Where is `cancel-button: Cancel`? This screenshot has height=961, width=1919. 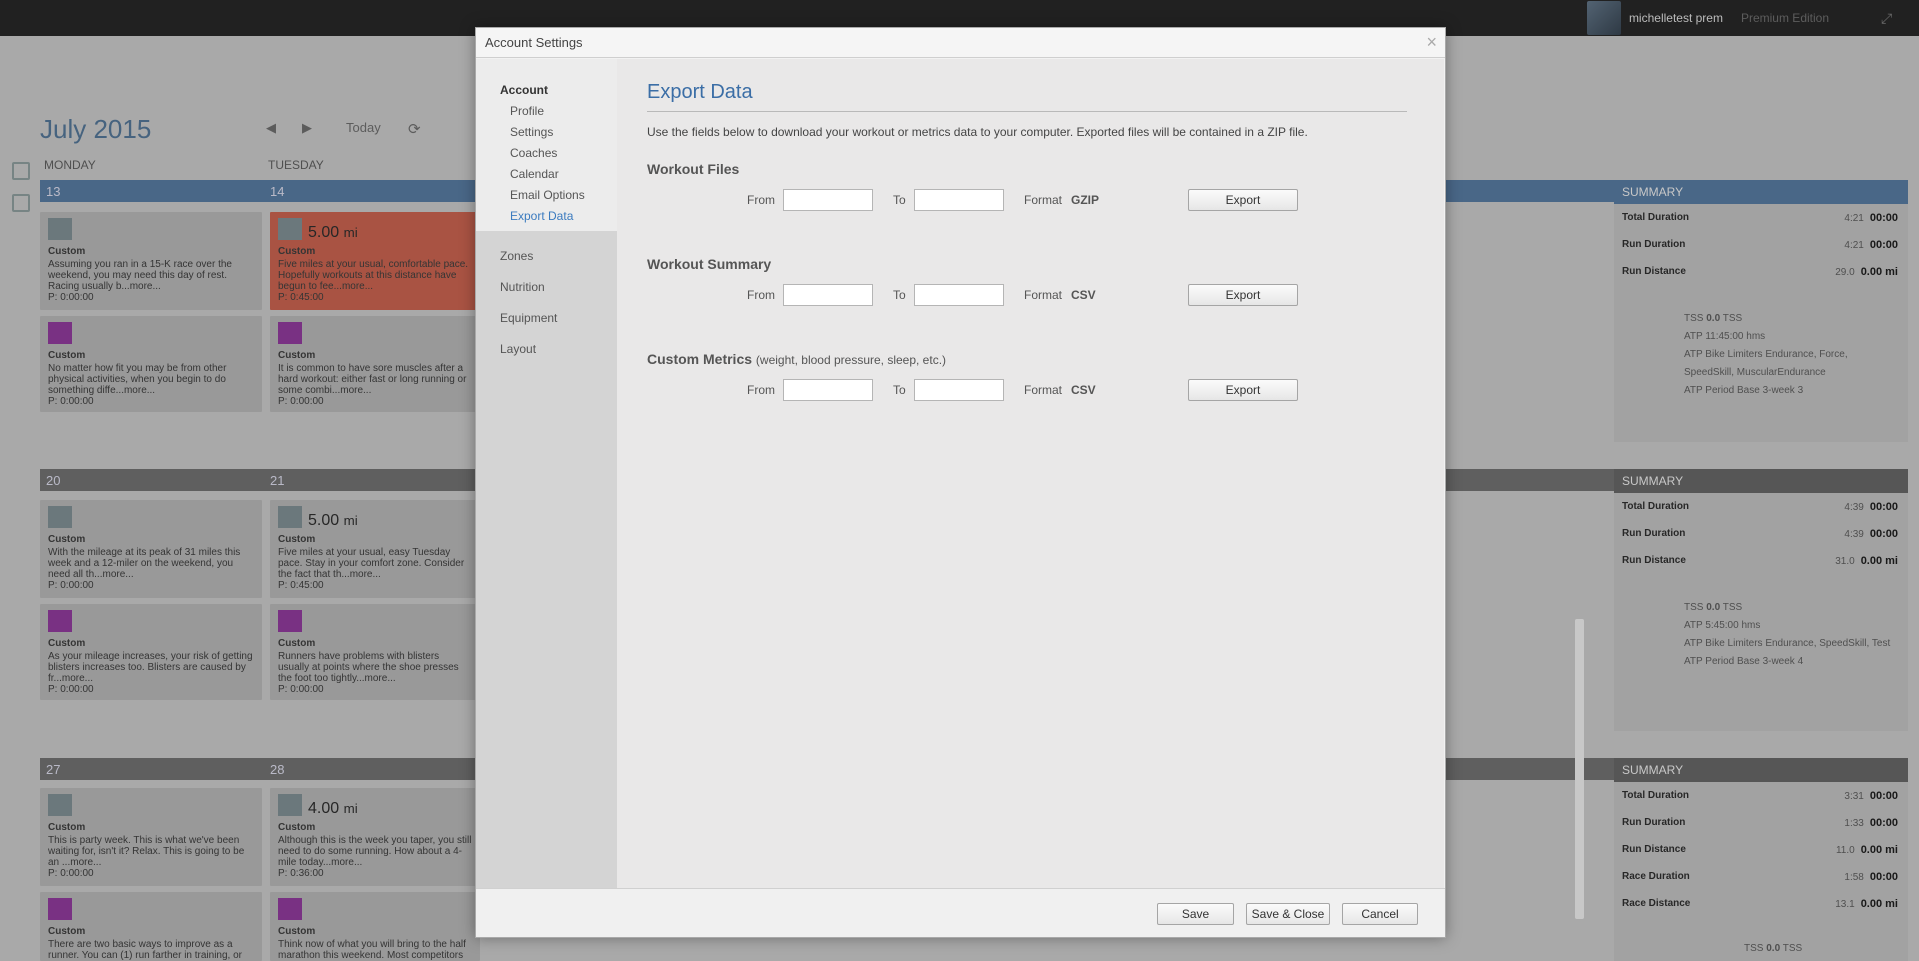
cancel-button: Cancel is located at coordinates (1380, 914).